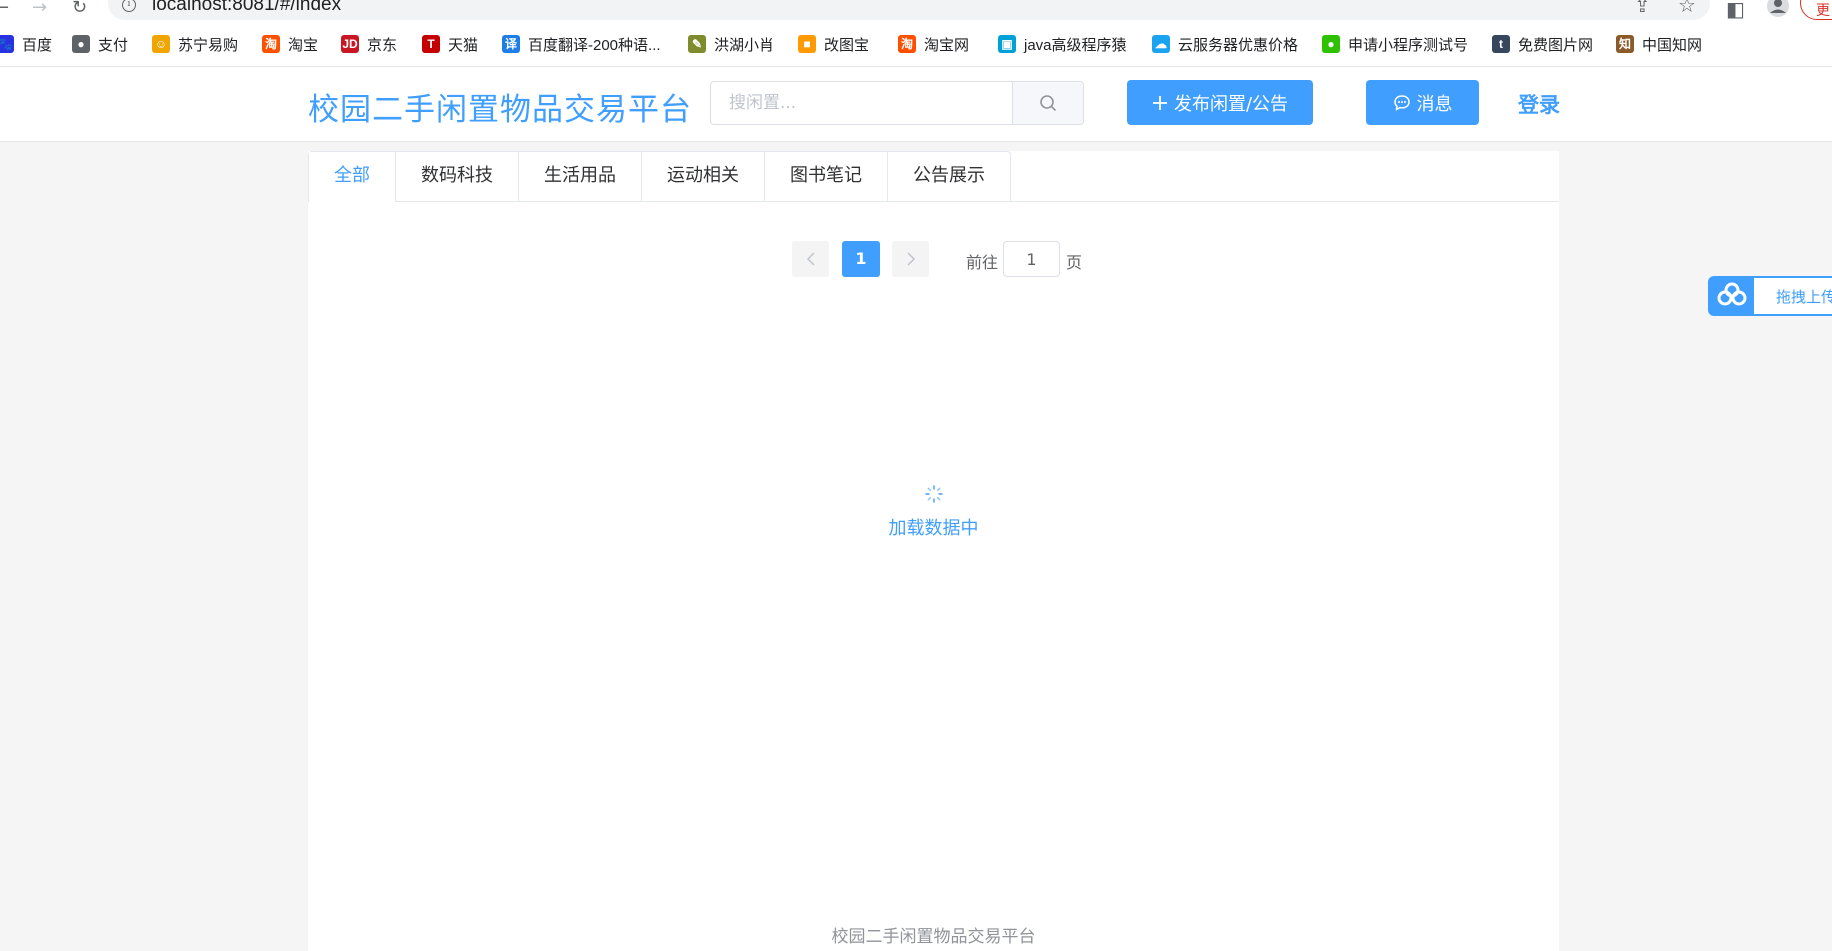 The height and width of the screenshot is (951, 1832). Describe the element at coordinates (861, 259) in the screenshot. I see `page-number-1: 1` at that location.